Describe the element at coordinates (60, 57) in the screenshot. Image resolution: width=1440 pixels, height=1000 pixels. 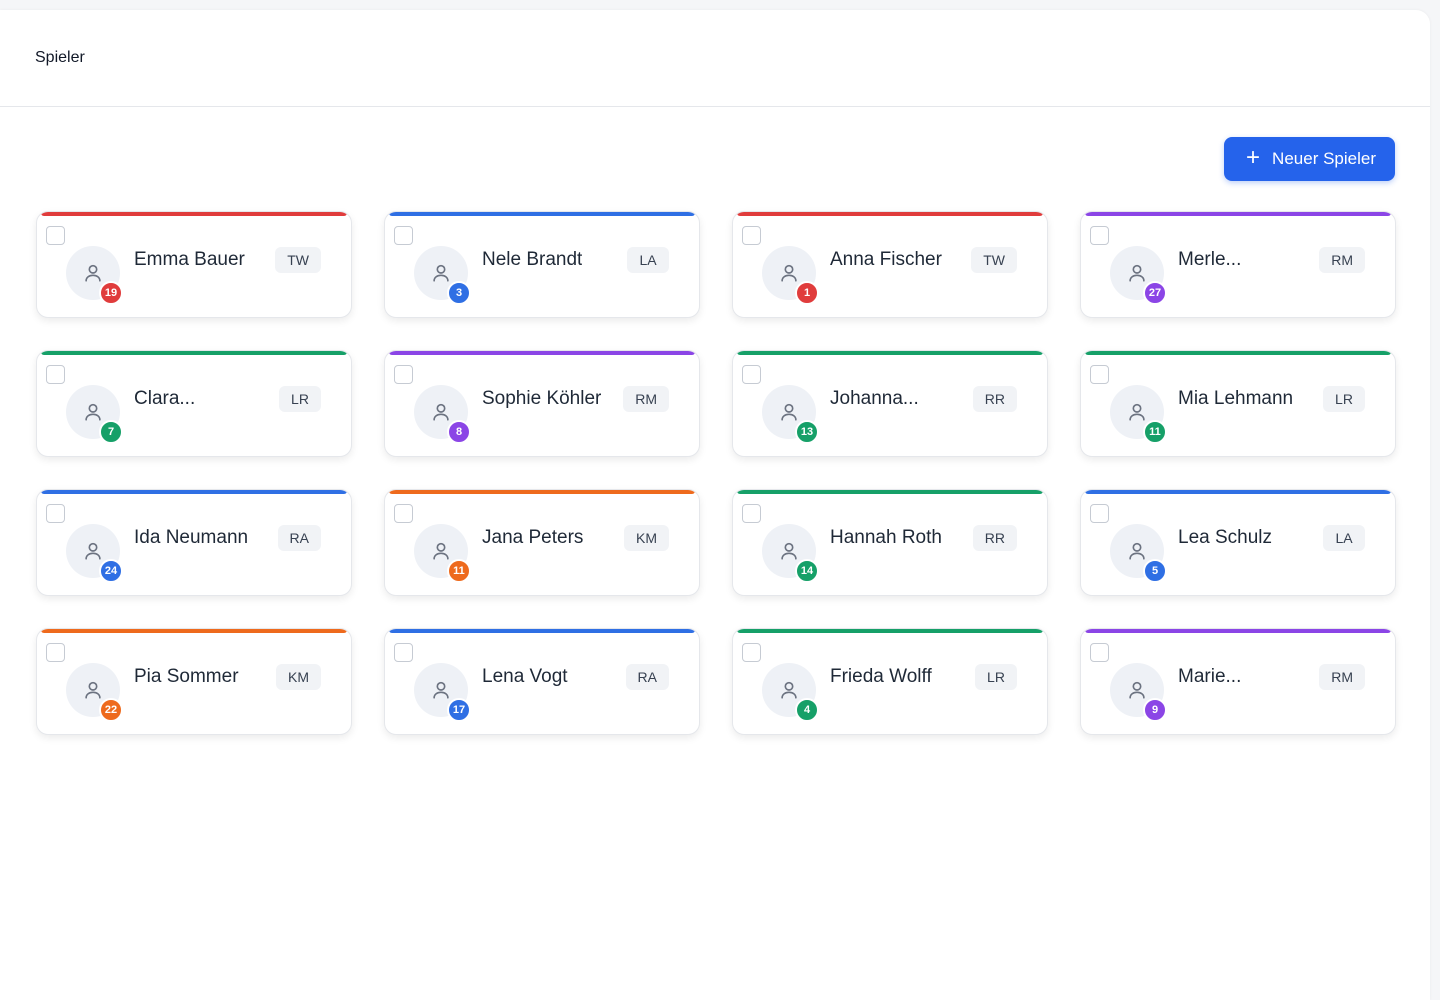
I see `page-title: Spieler` at that location.